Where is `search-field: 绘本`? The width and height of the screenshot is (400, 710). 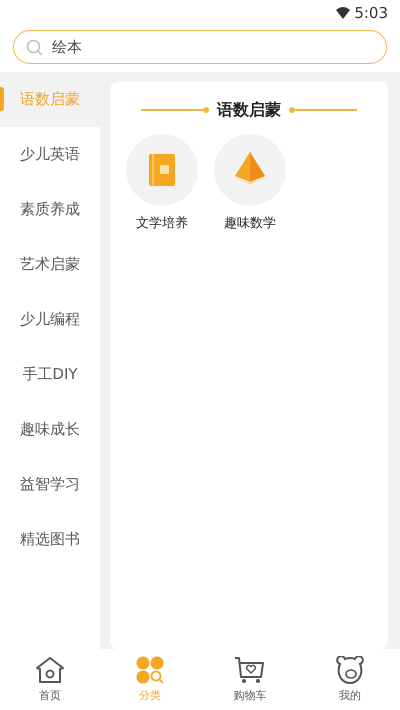
search-field: 绘本 is located at coordinates (200, 47).